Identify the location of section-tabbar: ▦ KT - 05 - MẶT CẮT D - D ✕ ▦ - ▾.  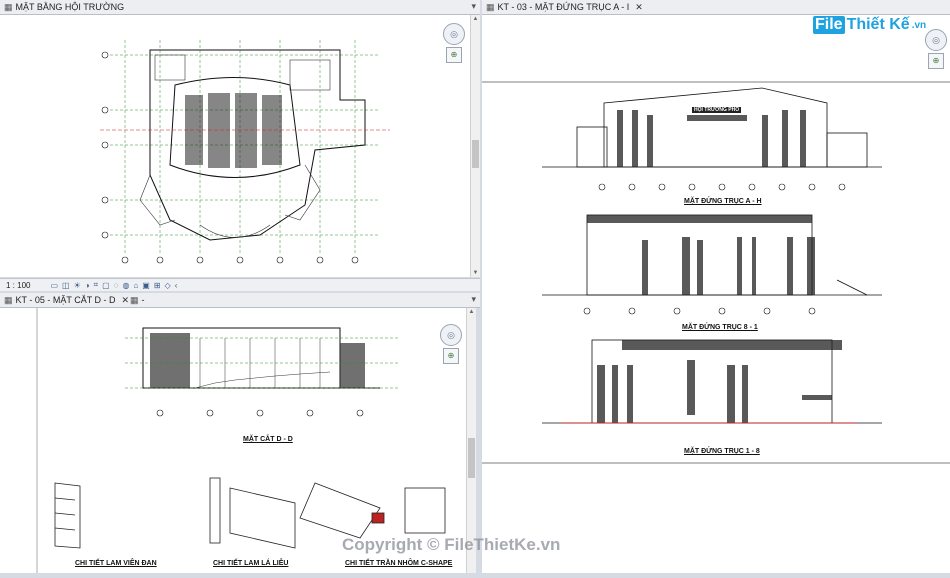
(240, 300).